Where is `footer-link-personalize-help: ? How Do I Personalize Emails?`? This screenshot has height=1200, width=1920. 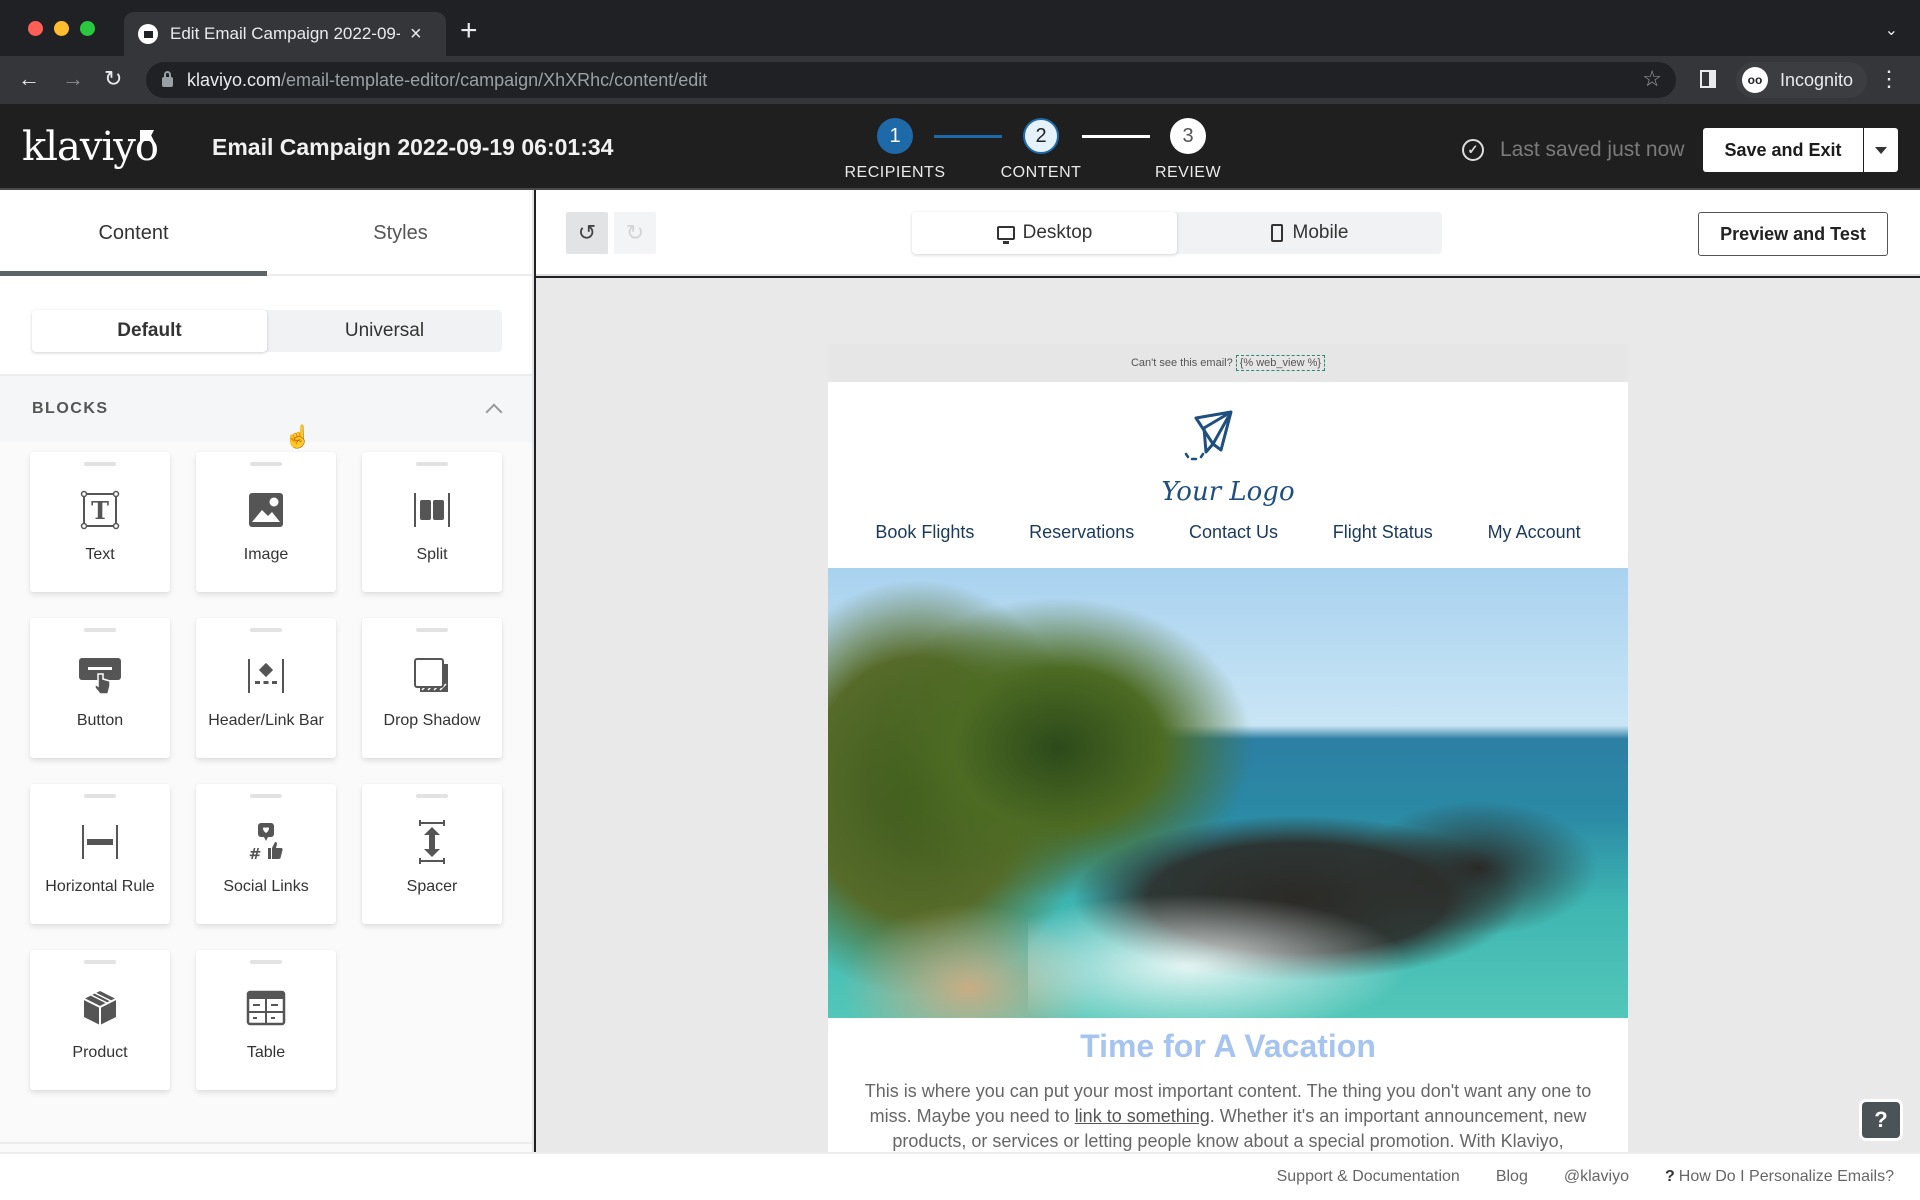 footer-link-personalize-help: ? How Do I Personalize Emails? is located at coordinates (1779, 1177).